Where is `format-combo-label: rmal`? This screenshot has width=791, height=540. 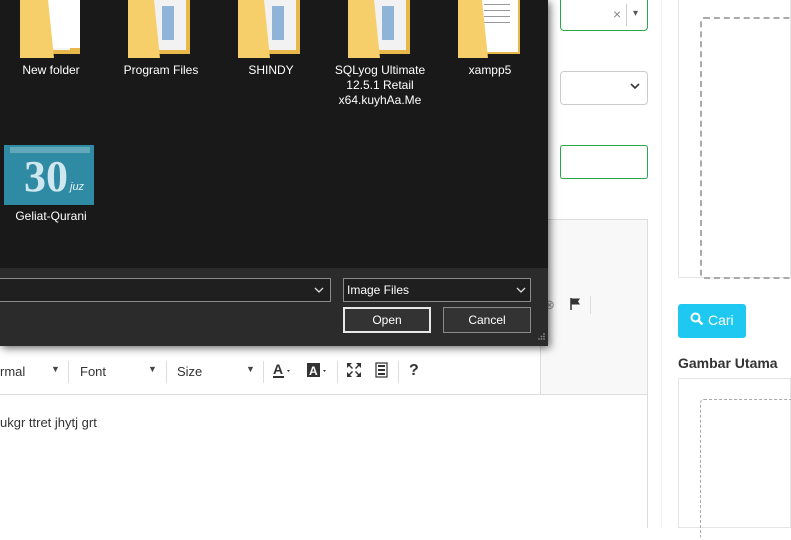
format-combo-label: rmal is located at coordinates (13, 371).